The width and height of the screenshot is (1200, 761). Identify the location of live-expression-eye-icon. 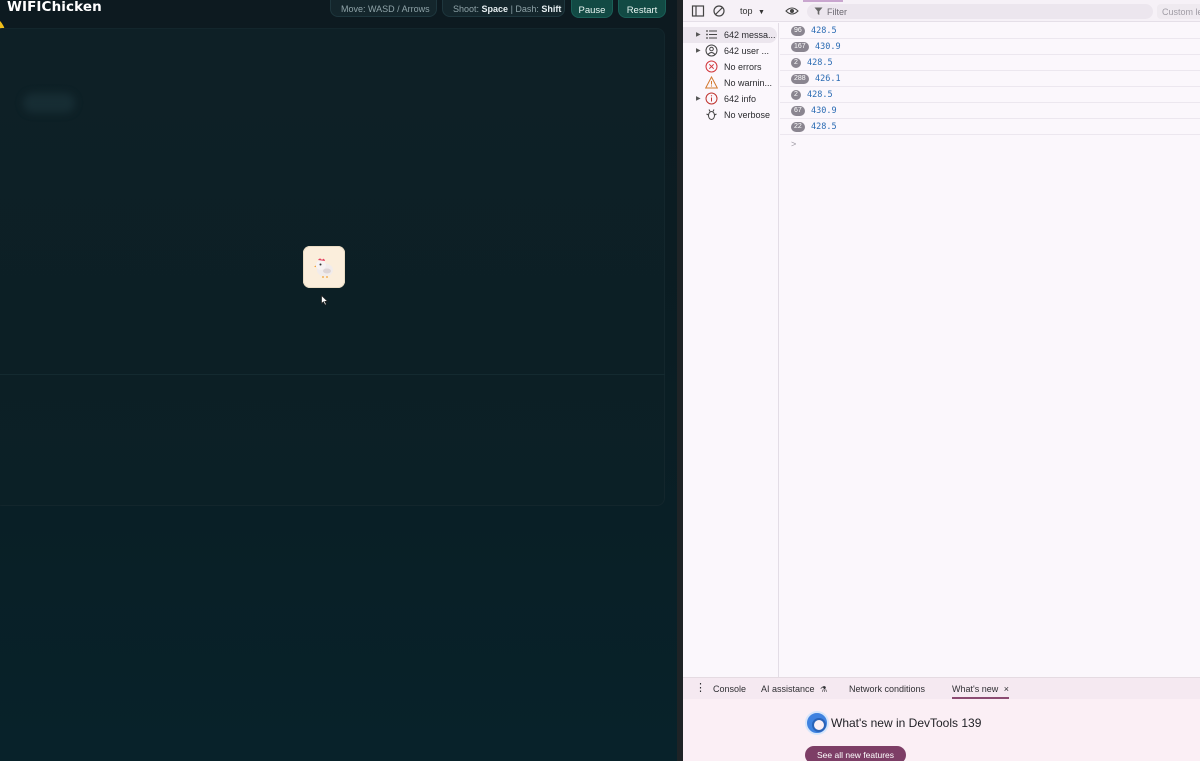
(792, 11).